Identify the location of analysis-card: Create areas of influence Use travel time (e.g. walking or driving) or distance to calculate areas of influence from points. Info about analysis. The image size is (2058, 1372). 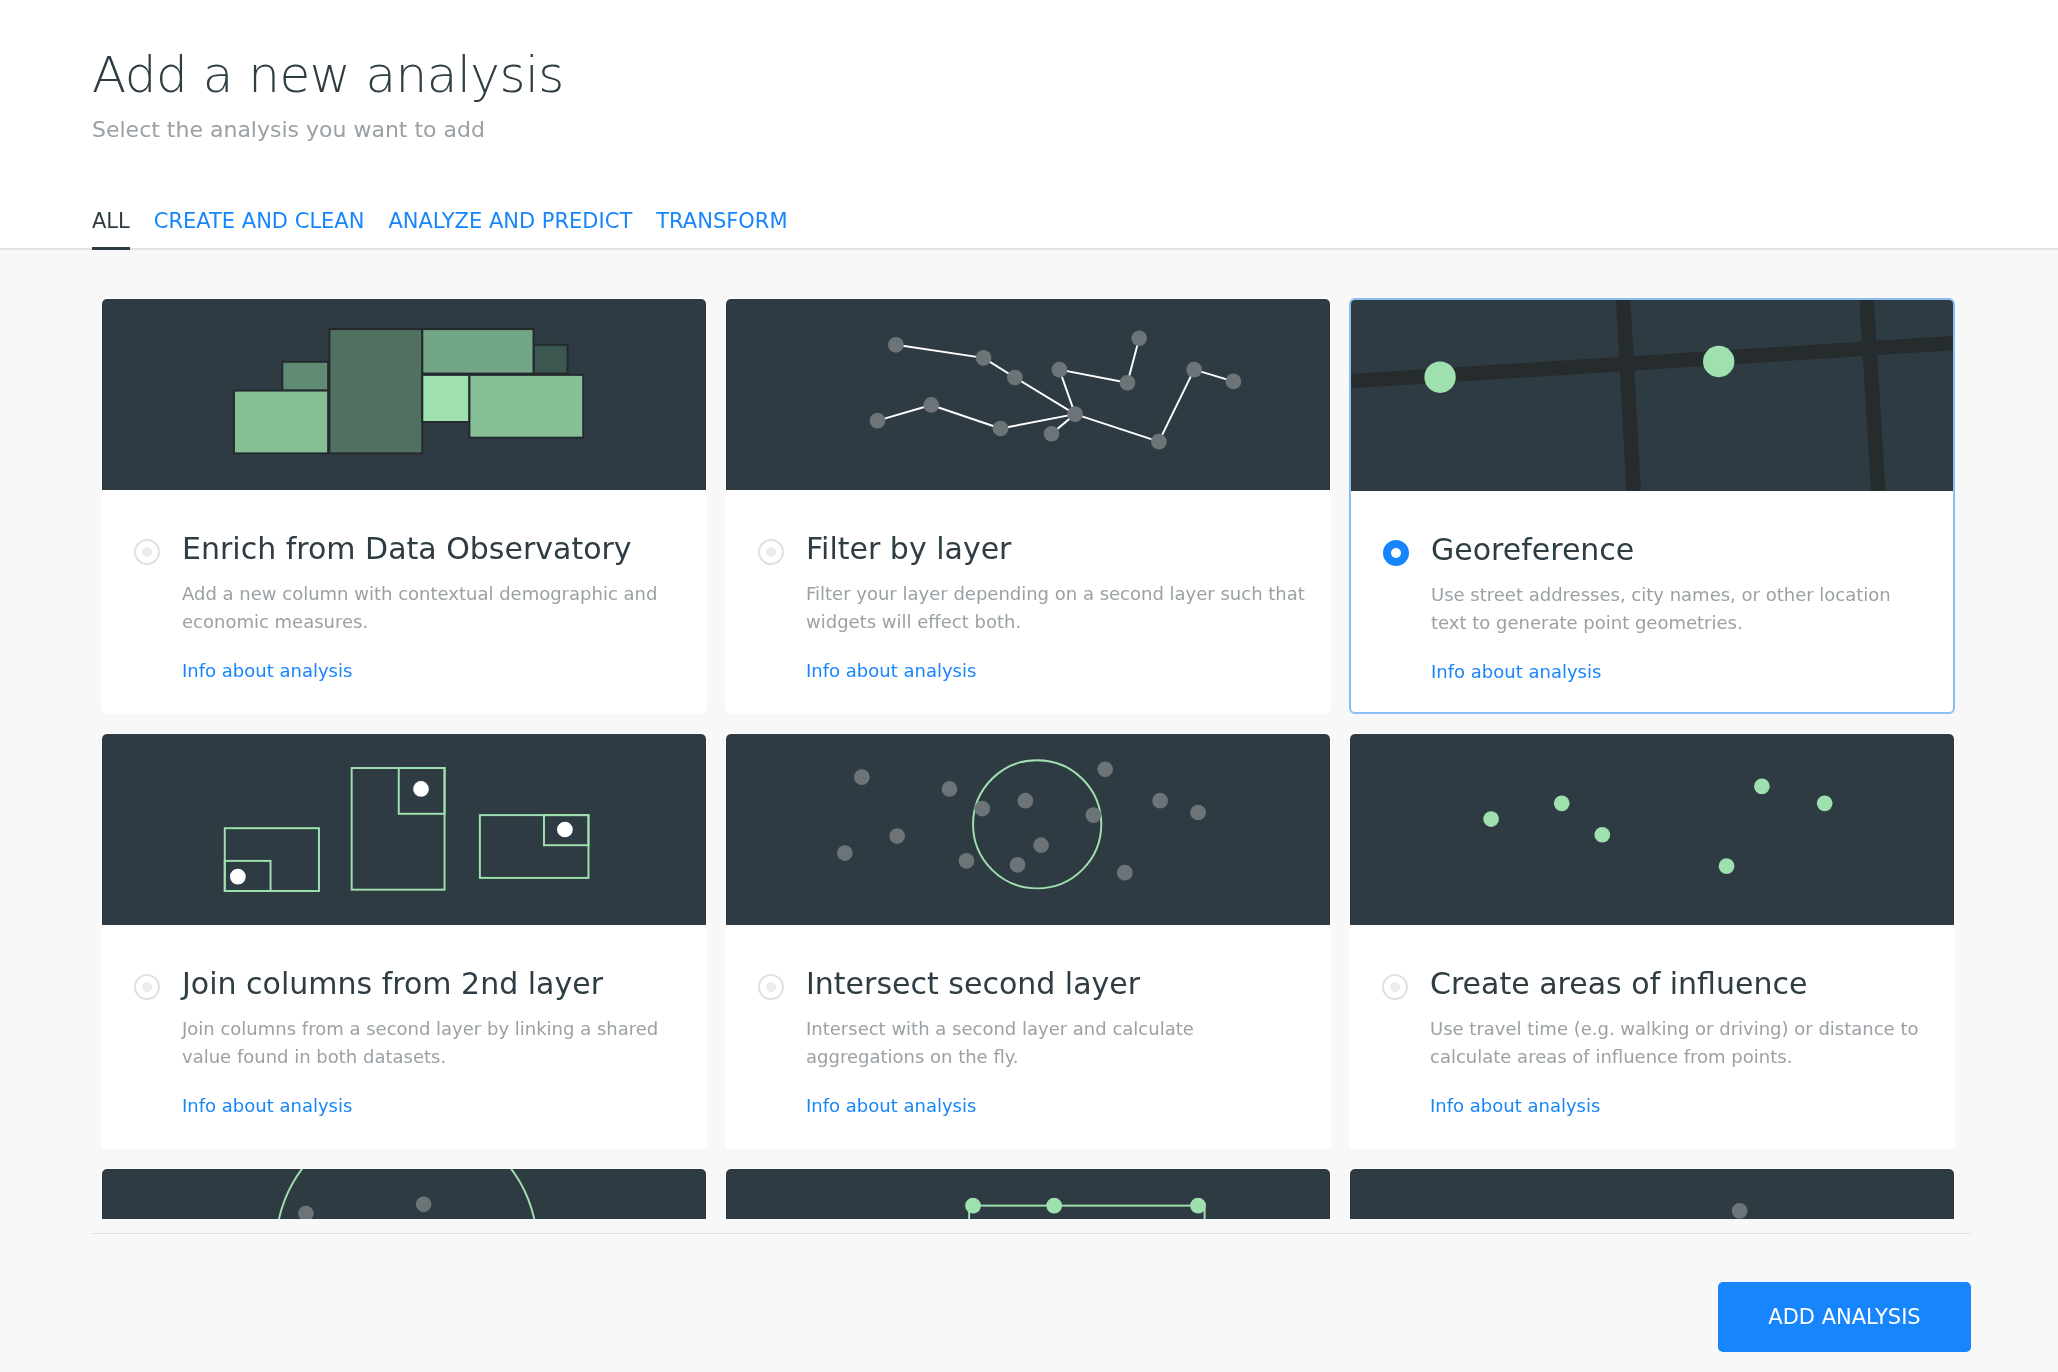
(1652, 941).